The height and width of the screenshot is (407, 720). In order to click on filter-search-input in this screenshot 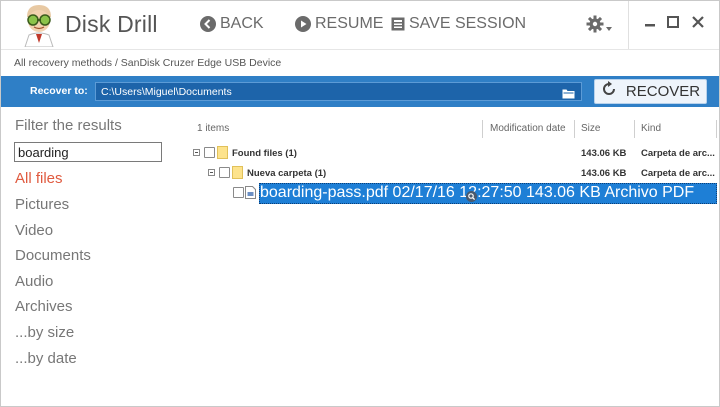, I will do `click(88, 152)`.